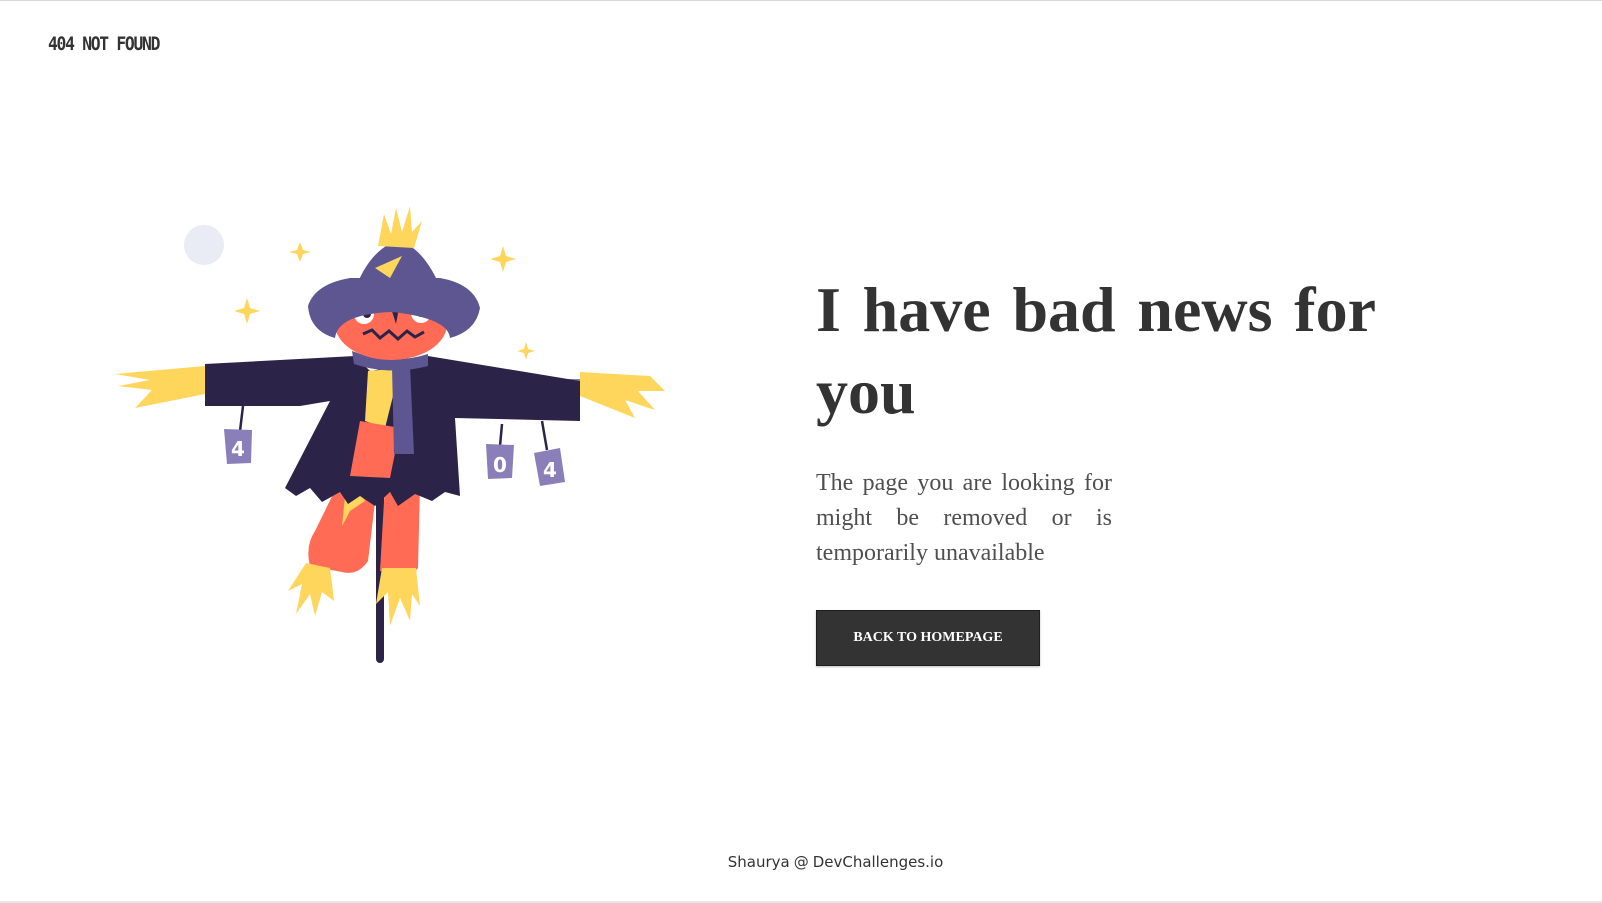 The image size is (1602, 903). Describe the element at coordinates (204, 245) in the screenshot. I see `moon-icon` at that location.